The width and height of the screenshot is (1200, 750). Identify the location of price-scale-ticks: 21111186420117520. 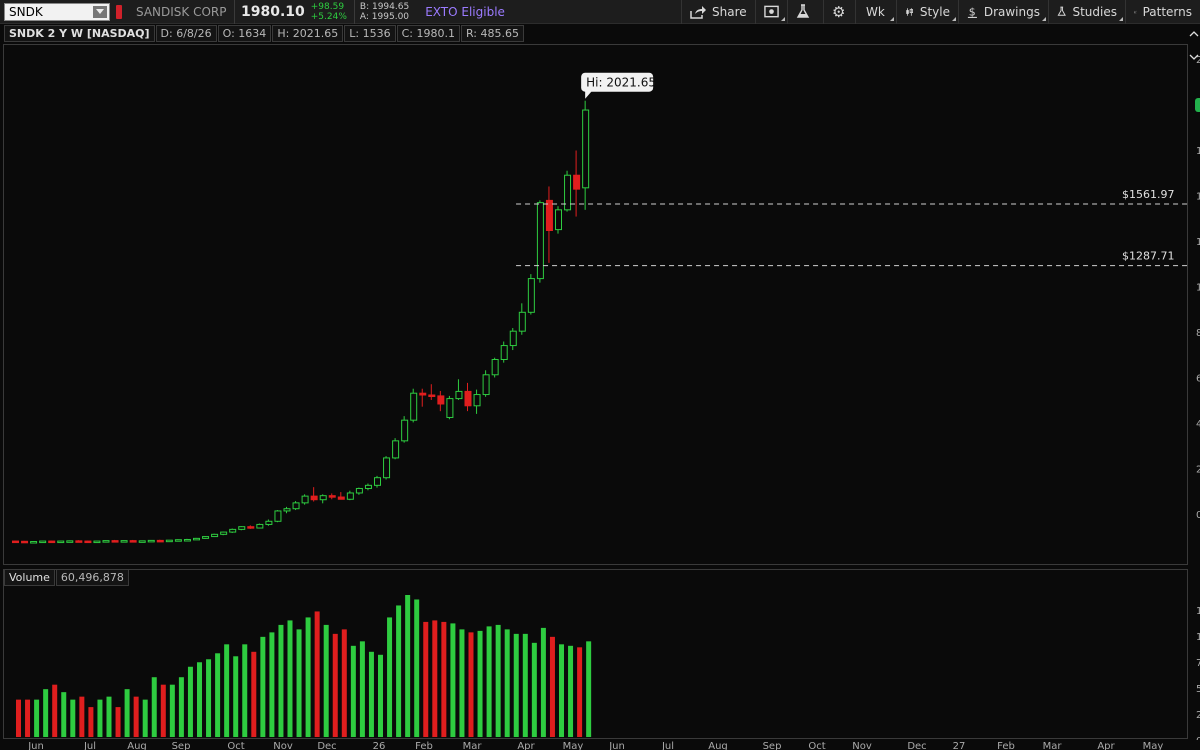
(1198, 397).